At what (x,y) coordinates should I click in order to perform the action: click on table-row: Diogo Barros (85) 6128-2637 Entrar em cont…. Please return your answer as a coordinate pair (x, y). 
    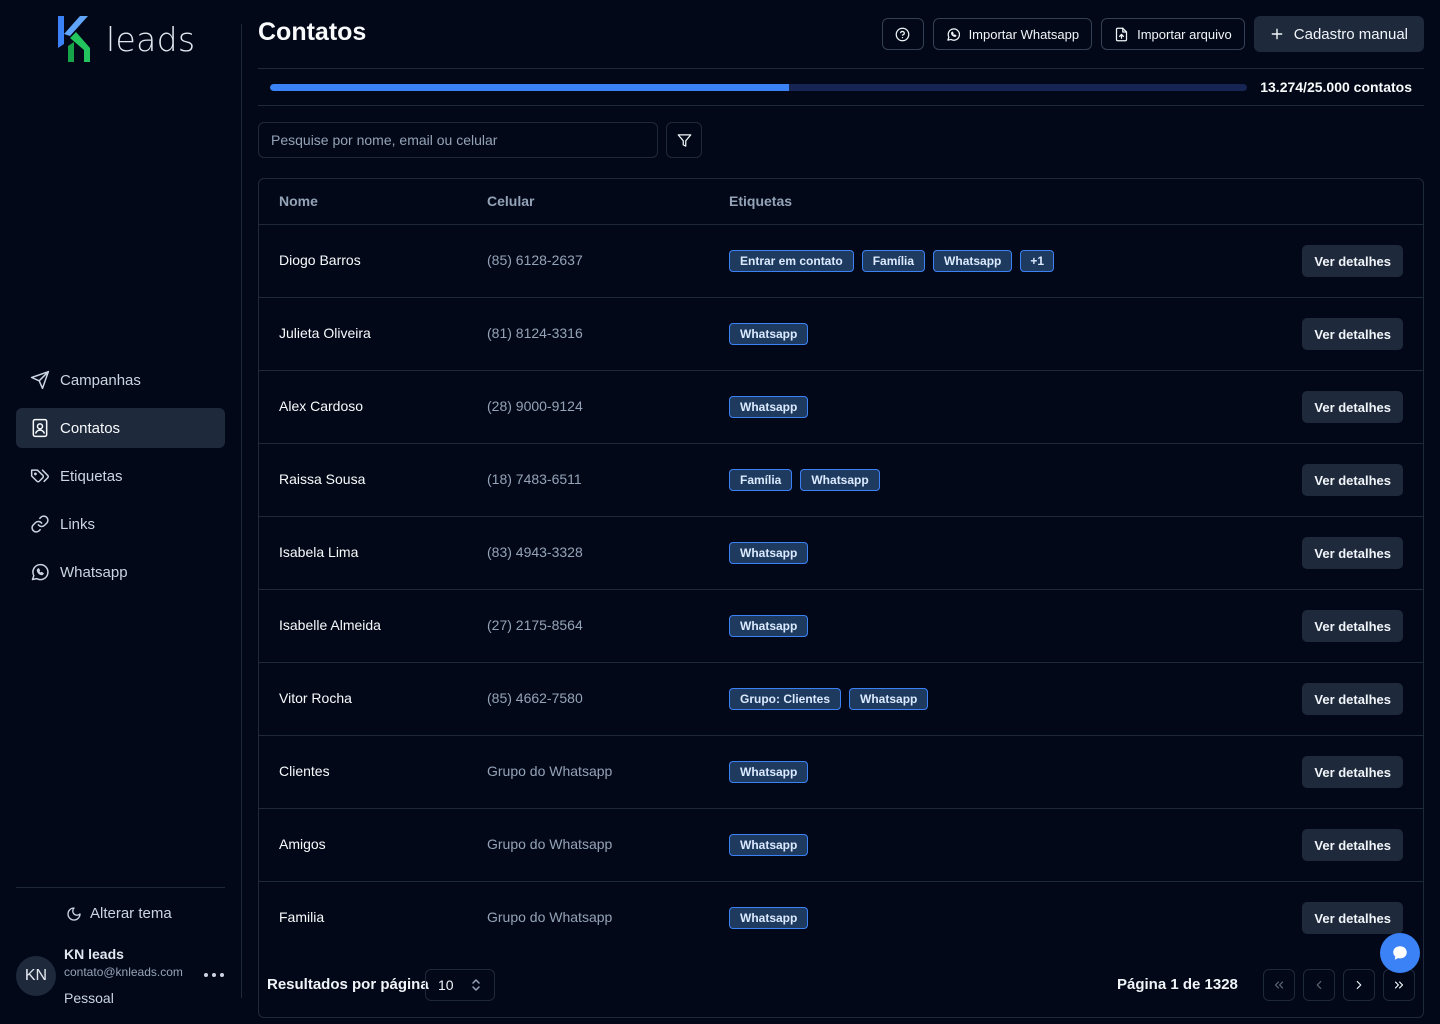
    Looking at the image, I should click on (841, 261).